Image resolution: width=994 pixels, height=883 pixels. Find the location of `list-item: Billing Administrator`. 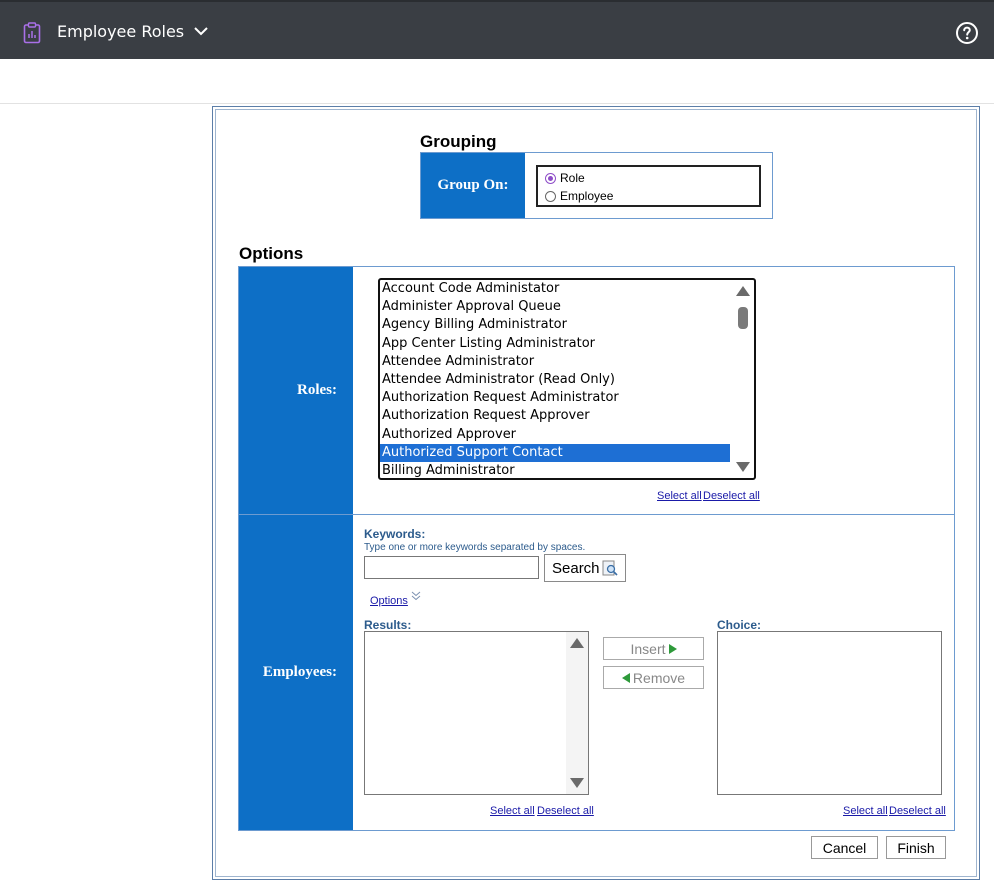

list-item: Billing Administrator is located at coordinates (555, 470).